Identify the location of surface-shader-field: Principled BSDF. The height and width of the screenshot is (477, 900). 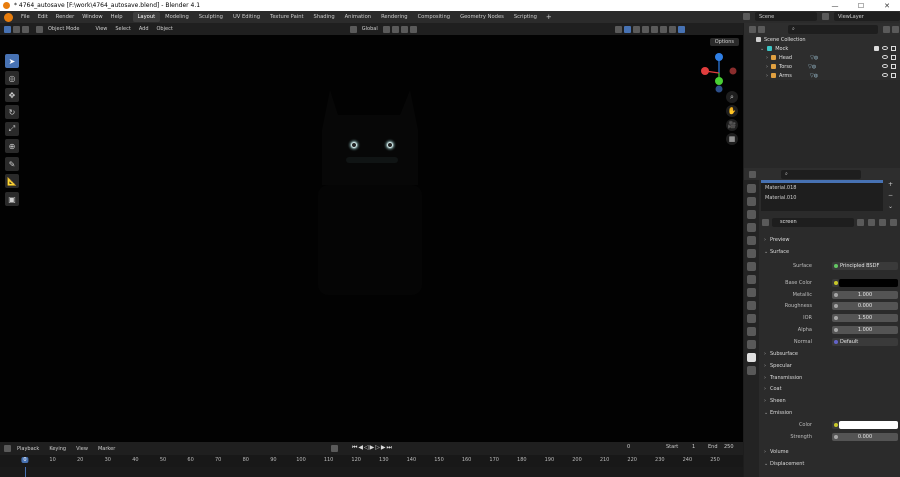
(865, 266).